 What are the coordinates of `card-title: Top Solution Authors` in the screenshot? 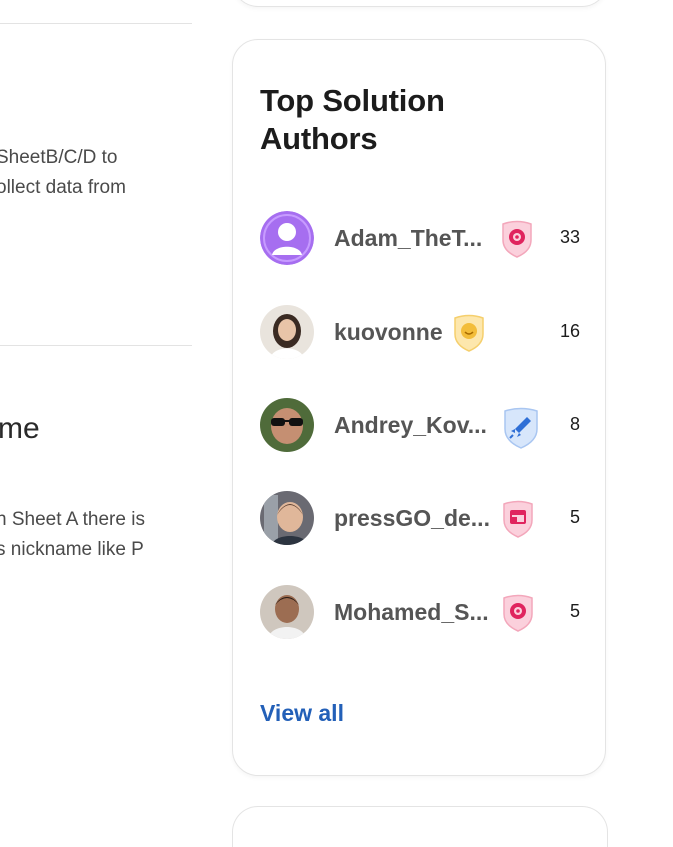 It's located at (352, 119).